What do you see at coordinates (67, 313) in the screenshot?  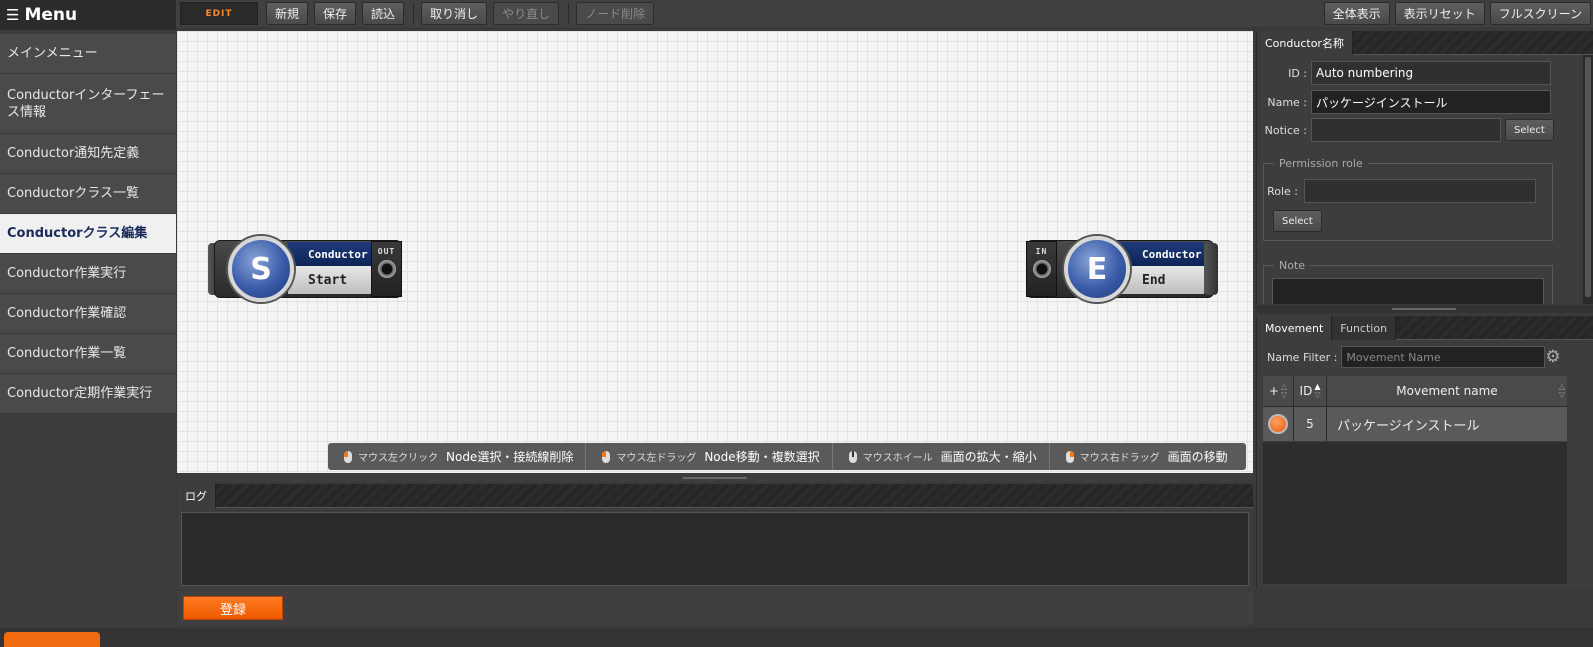 I see `sidebar-item-label: Conductor作業確認` at bounding box center [67, 313].